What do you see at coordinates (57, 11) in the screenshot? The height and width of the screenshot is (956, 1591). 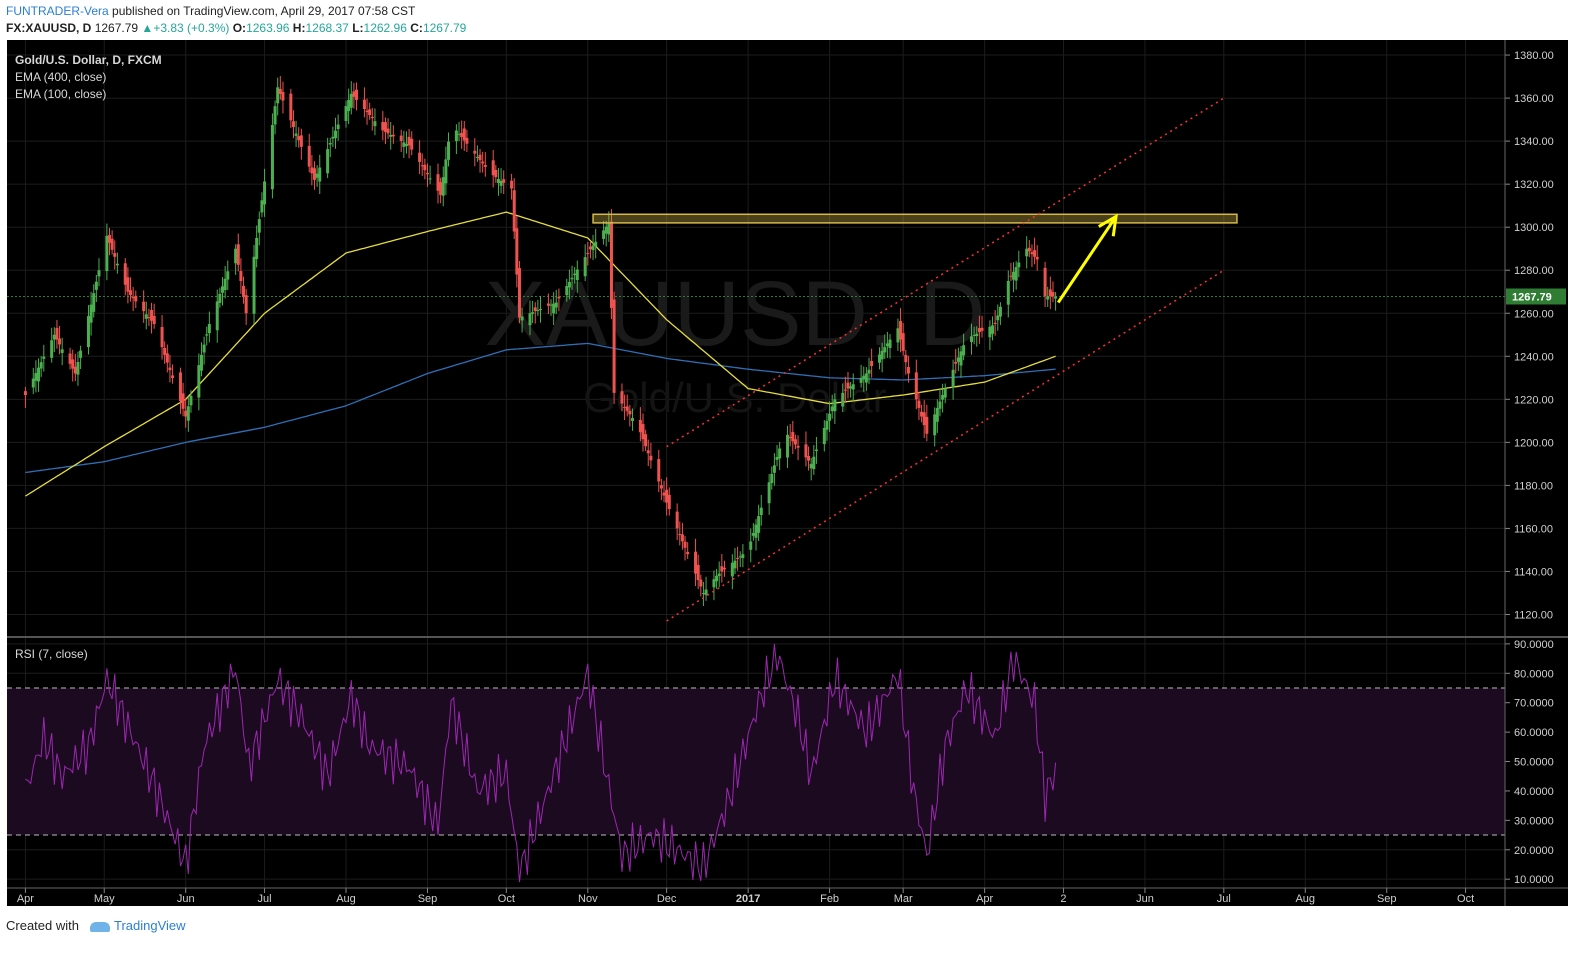 I see `author-link: FUNTRADER-Vera` at bounding box center [57, 11].